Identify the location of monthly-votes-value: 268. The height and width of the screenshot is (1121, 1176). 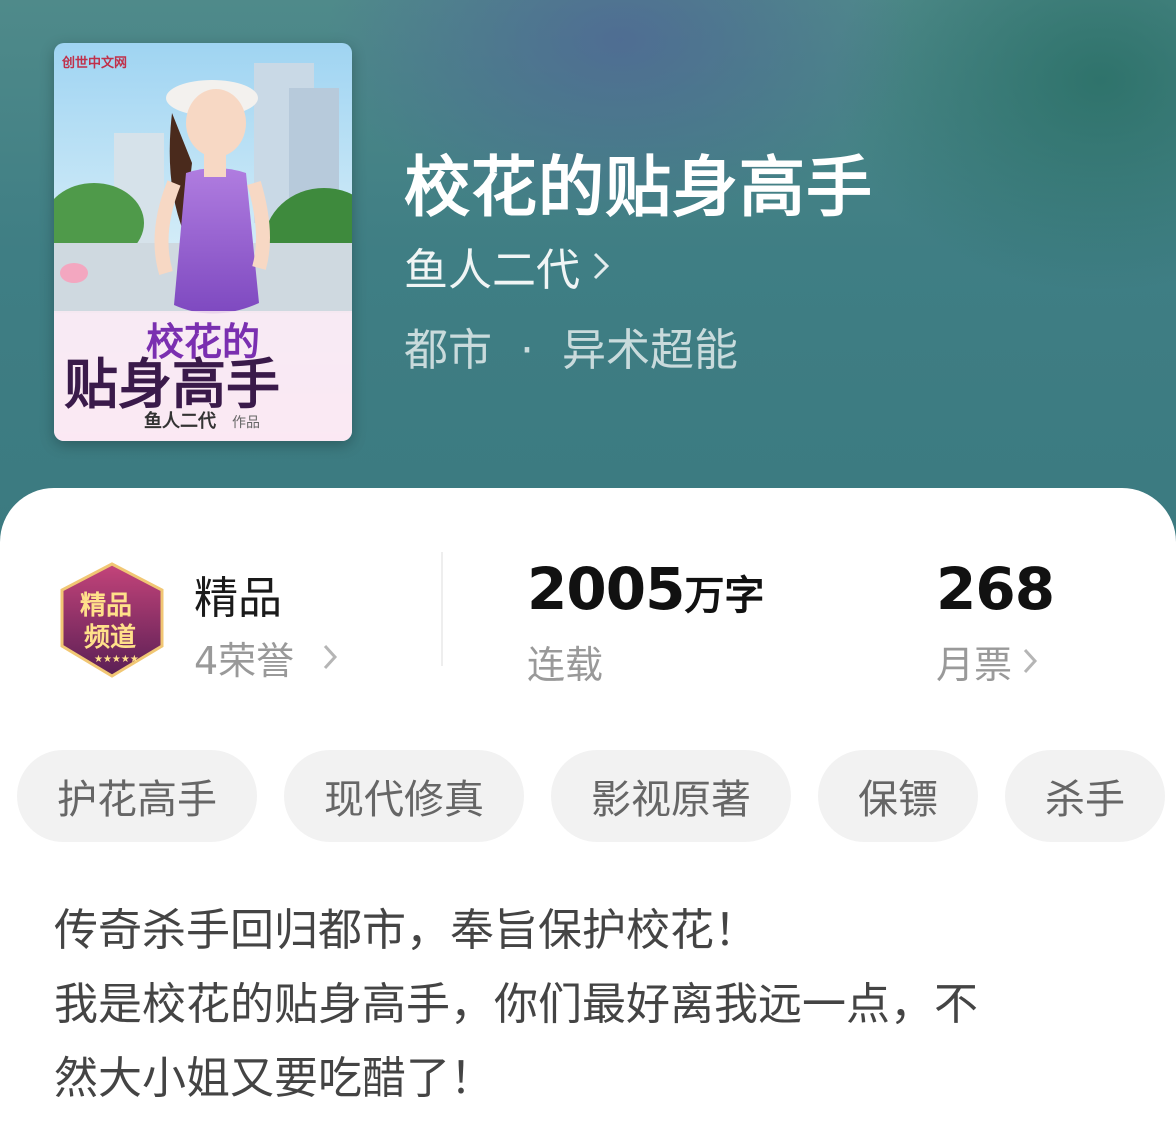
(995, 589).